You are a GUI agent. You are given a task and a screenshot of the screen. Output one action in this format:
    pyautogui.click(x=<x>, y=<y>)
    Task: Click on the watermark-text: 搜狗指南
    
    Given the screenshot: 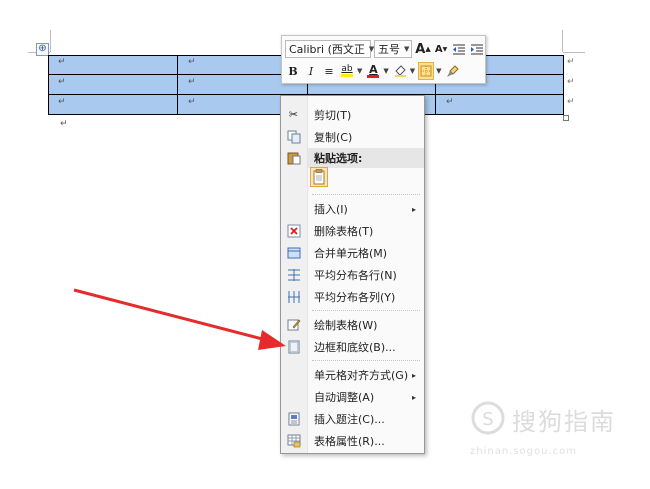 What is the action you would take?
    pyautogui.click(x=564, y=422)
    